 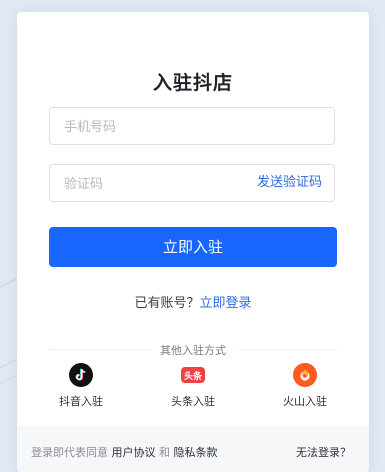 What do you see at coordinates (226, 303) in the screenshot?
I see `login-link: 立即登录` at bounding box center [226, 303].